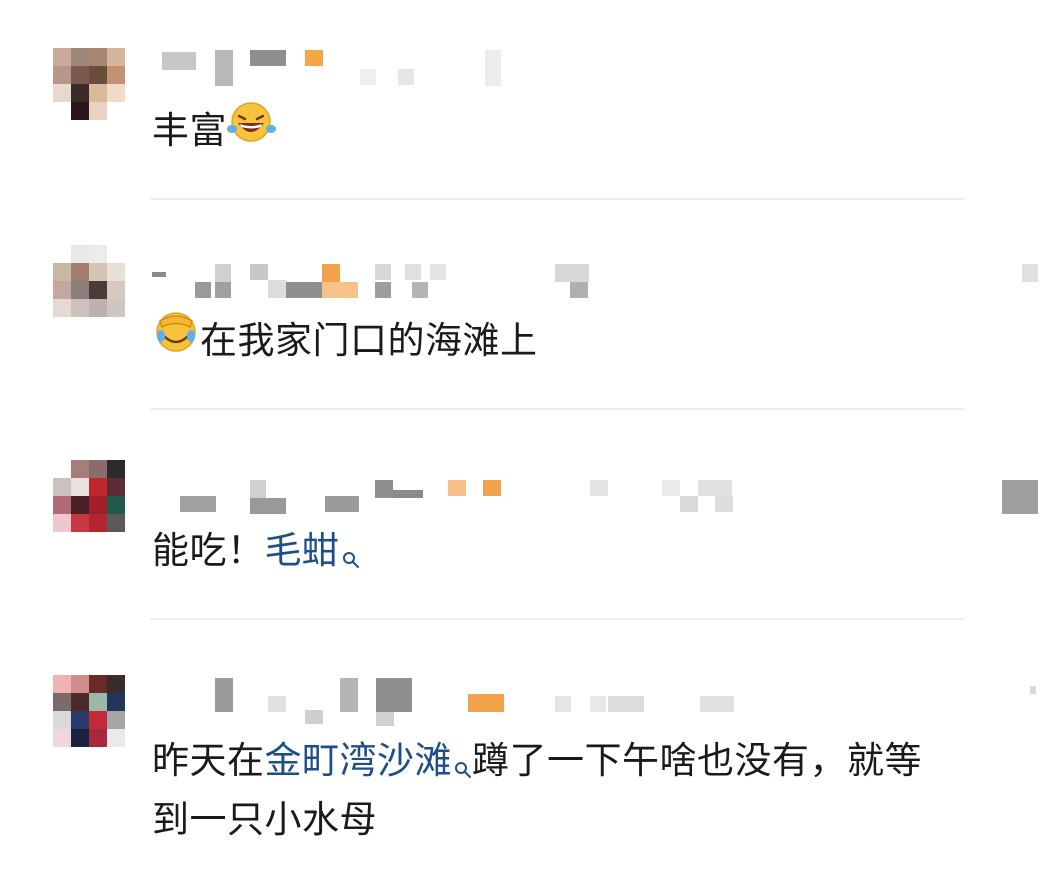 This screenshot has height=890, width=1057. I want to click on comment-text-content: 昨天在, so click(208, 760).